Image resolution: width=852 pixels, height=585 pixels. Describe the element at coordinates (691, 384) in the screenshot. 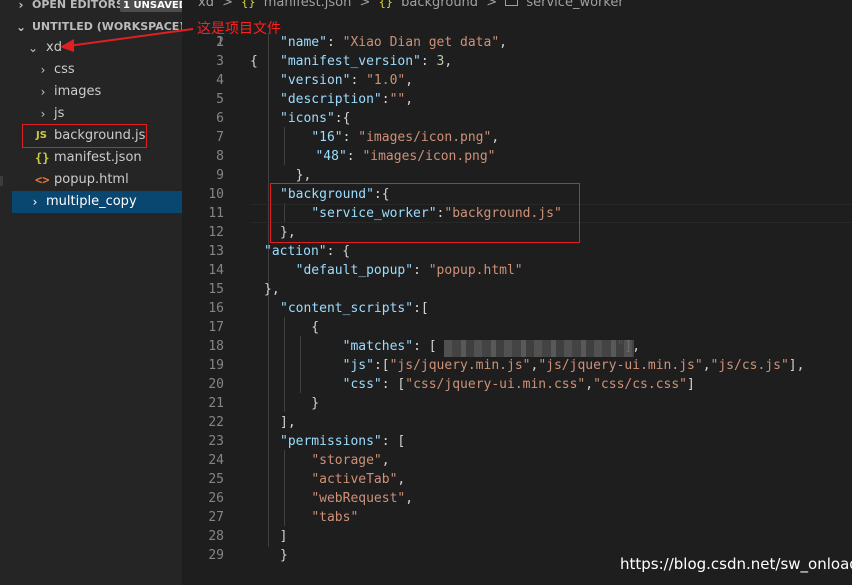

I see `code-token: ]` at that location.